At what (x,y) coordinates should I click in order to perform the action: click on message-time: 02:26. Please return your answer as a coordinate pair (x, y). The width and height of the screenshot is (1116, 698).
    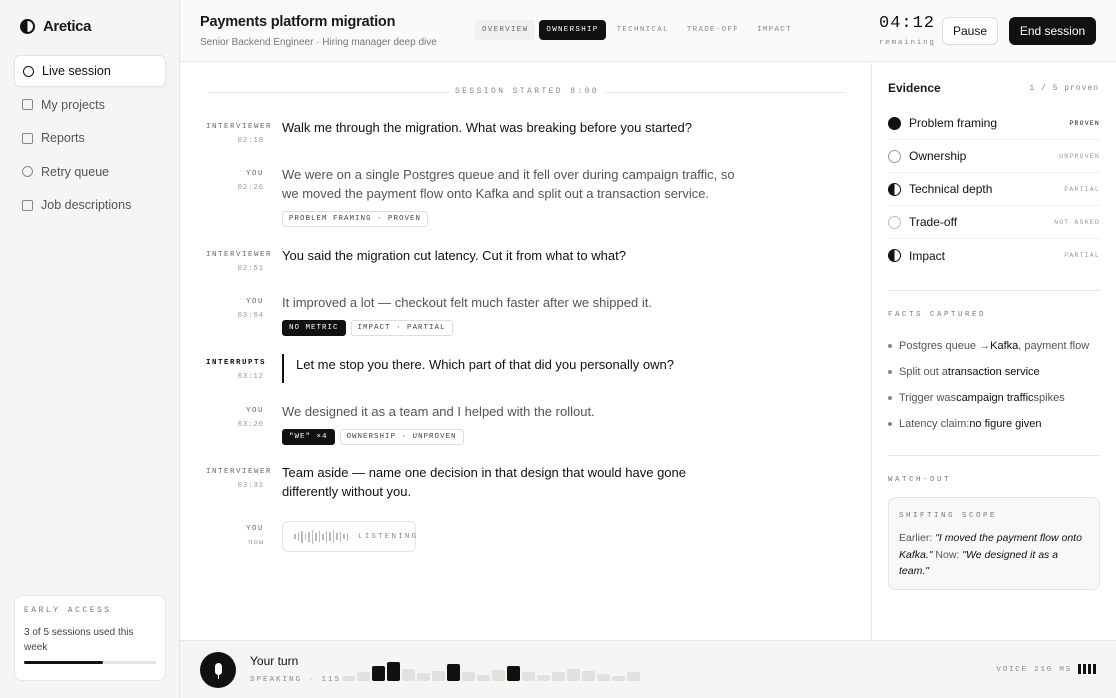
    Looking at the image, I should click on (250, 188).